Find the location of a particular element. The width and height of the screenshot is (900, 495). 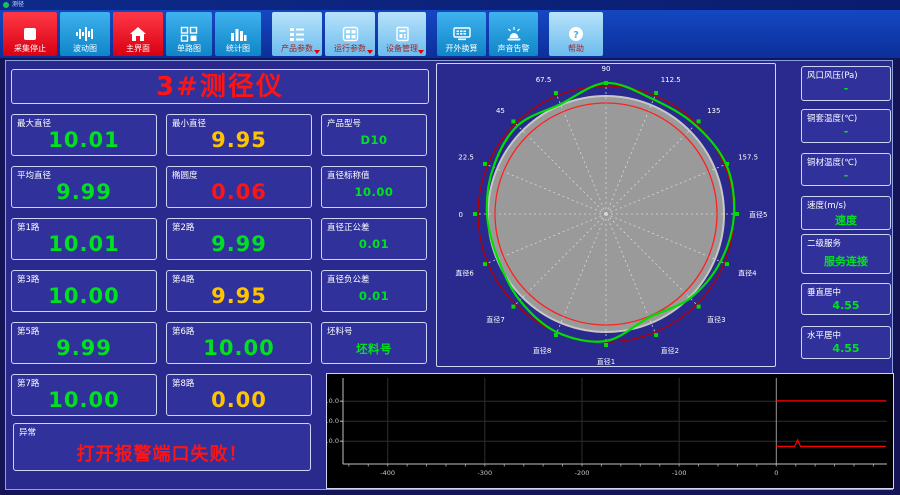

product-params-button: 产品参数 is located at coordinates (297, 34).